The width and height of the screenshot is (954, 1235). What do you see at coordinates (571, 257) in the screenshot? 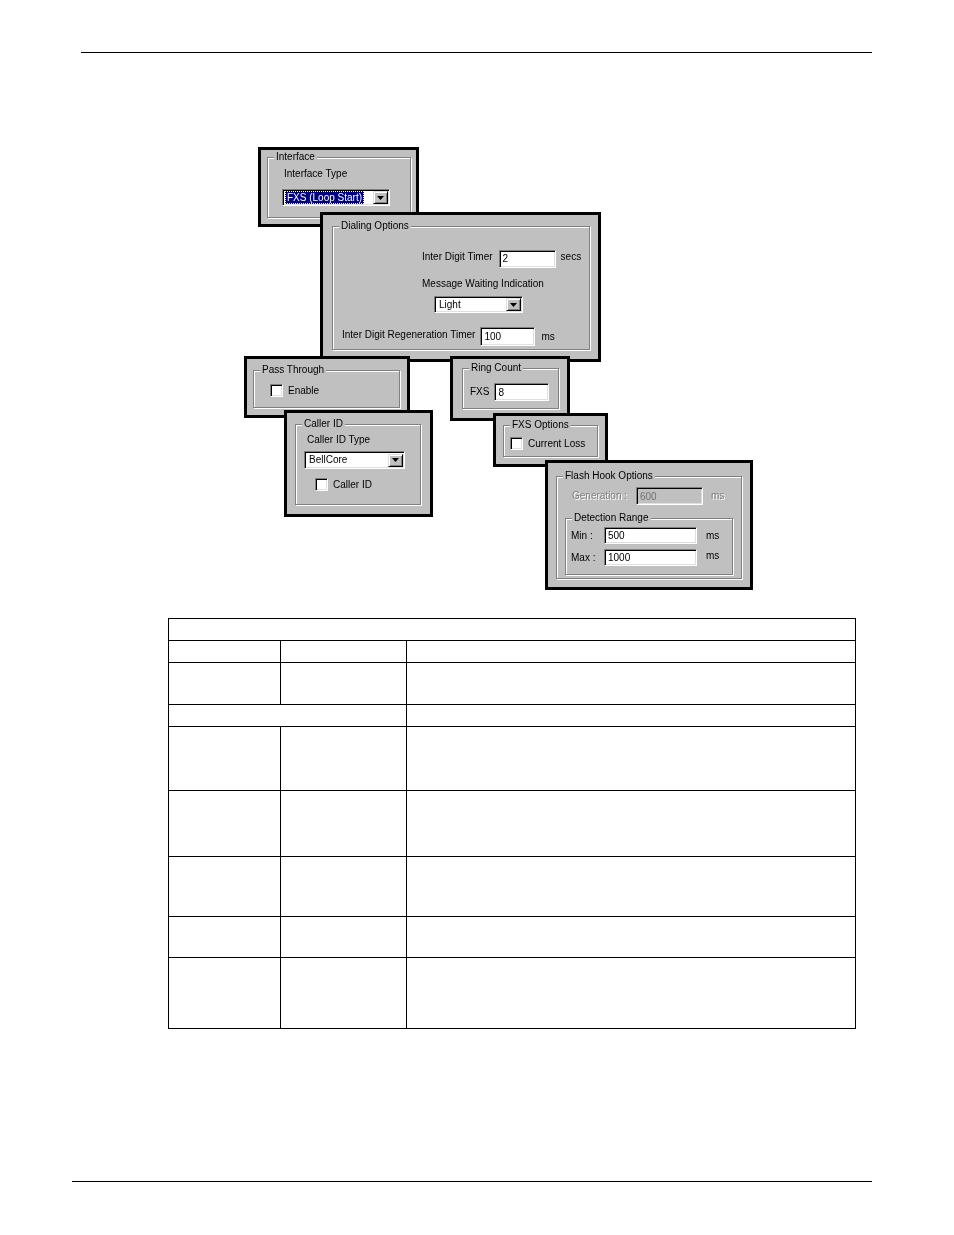
I see `unit-label: secs` at bounding box center [571, 257].